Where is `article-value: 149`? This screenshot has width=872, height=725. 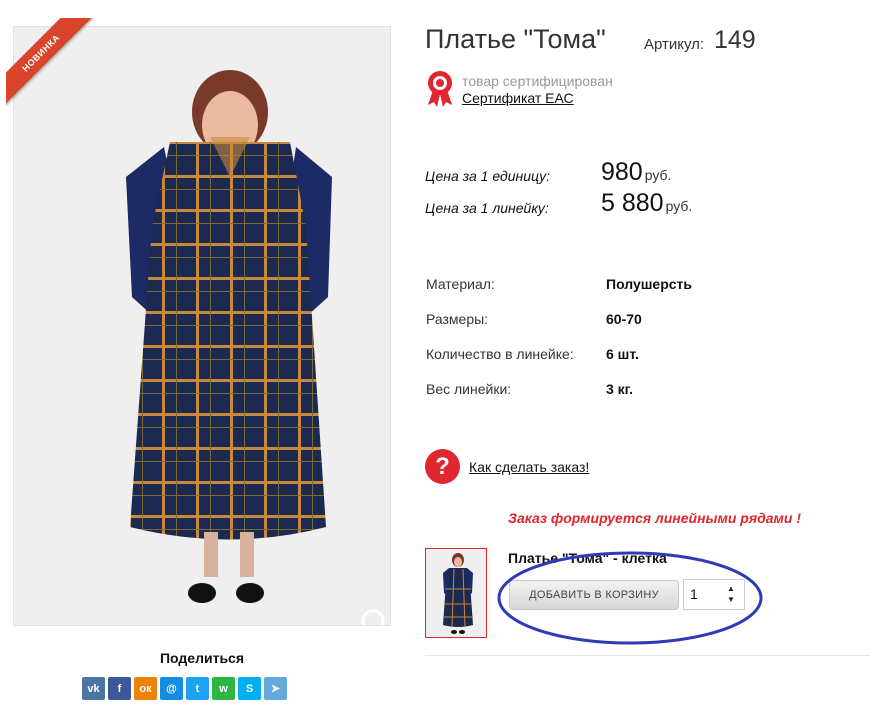
article-value: 149 is located at coordinates (735, 40).